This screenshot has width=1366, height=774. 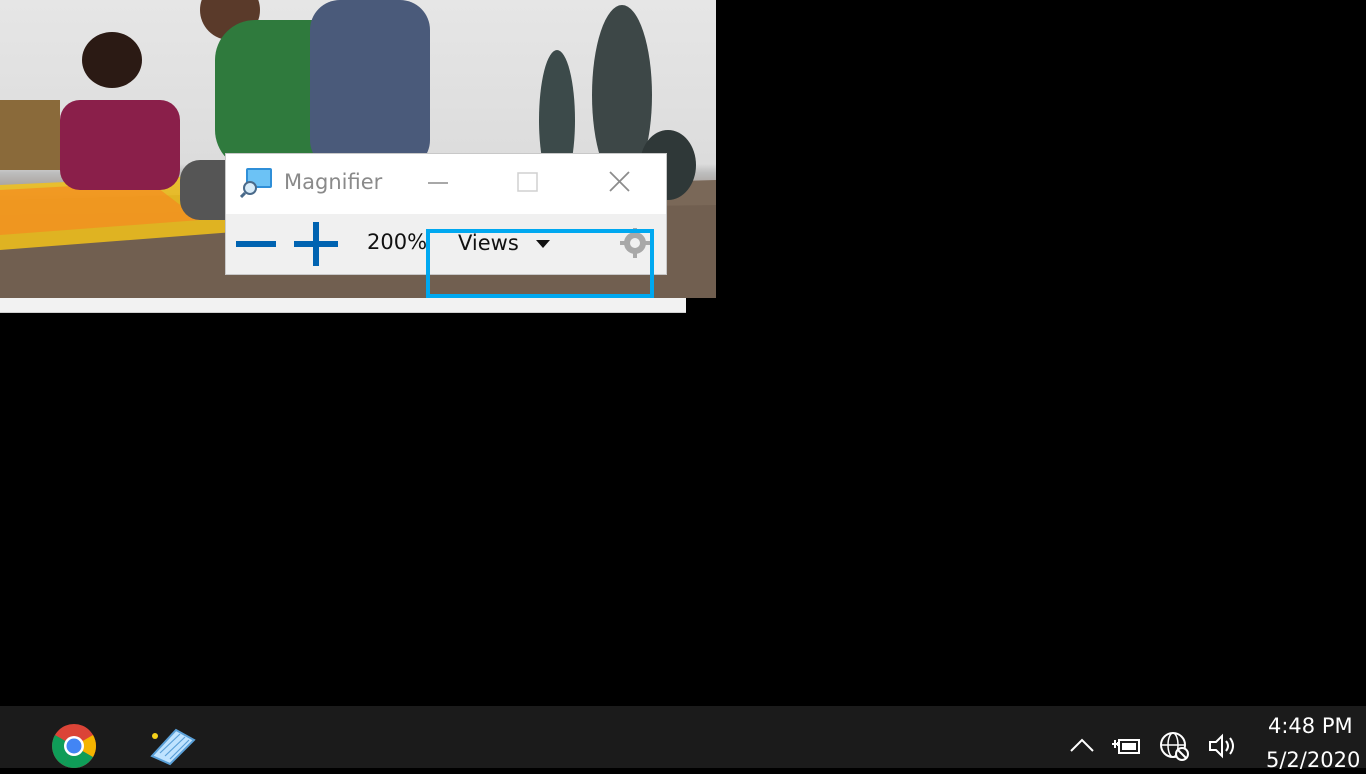 I want to click on network-status-button, so click(x=1174, y=746).